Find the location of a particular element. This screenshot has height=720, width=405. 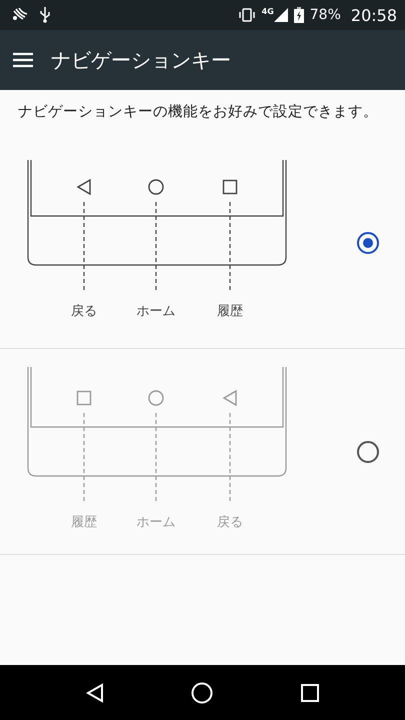

toolbar-title: ナビゲーションキー is located at coordinates (141, 60).